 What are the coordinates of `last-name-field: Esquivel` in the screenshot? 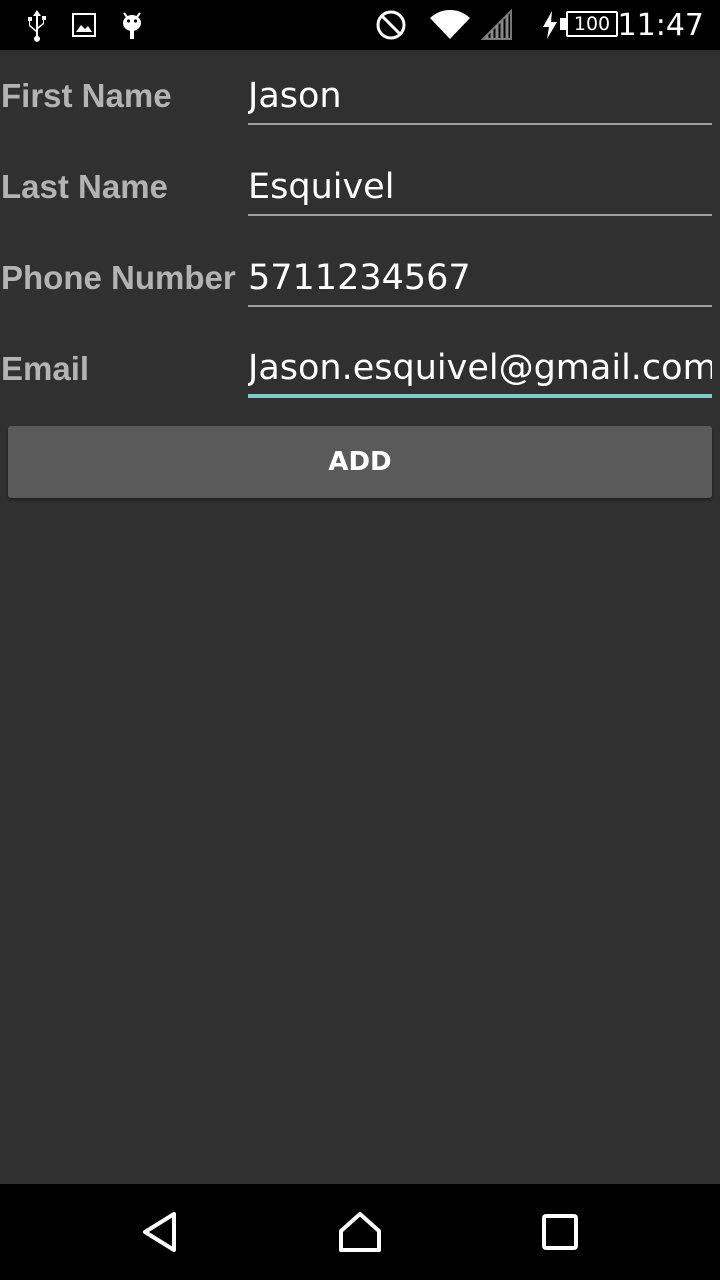 It's located at (480, 187).